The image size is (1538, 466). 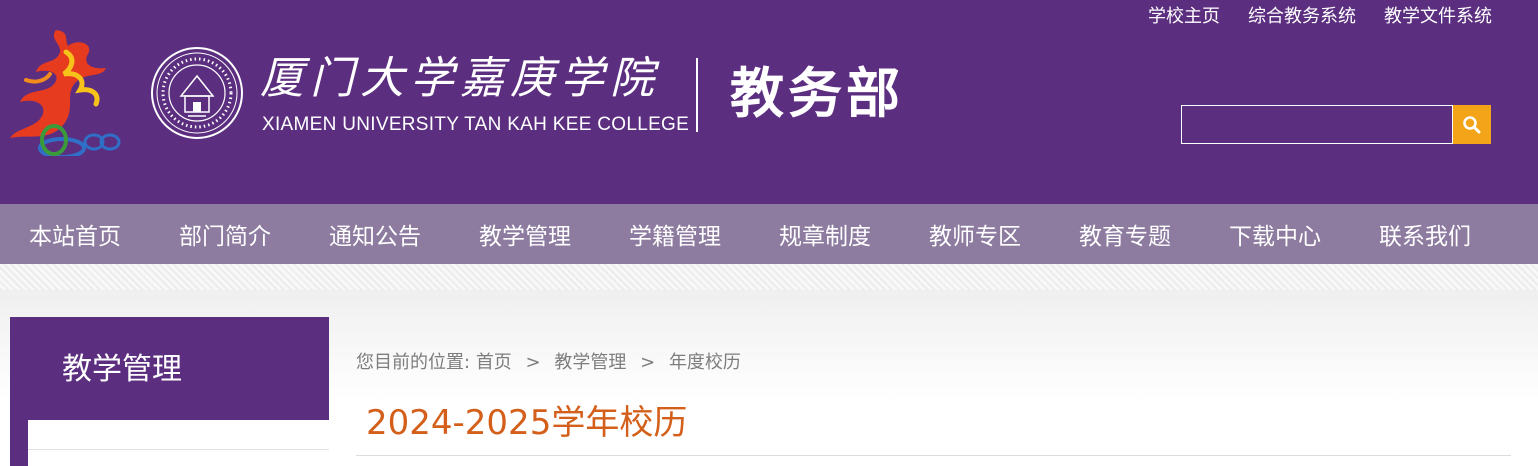 What do you see at coordinates (375, 234) in the screenshot?
I see `nav-item-notices: 通知公告` at bounding box center [375, 234].